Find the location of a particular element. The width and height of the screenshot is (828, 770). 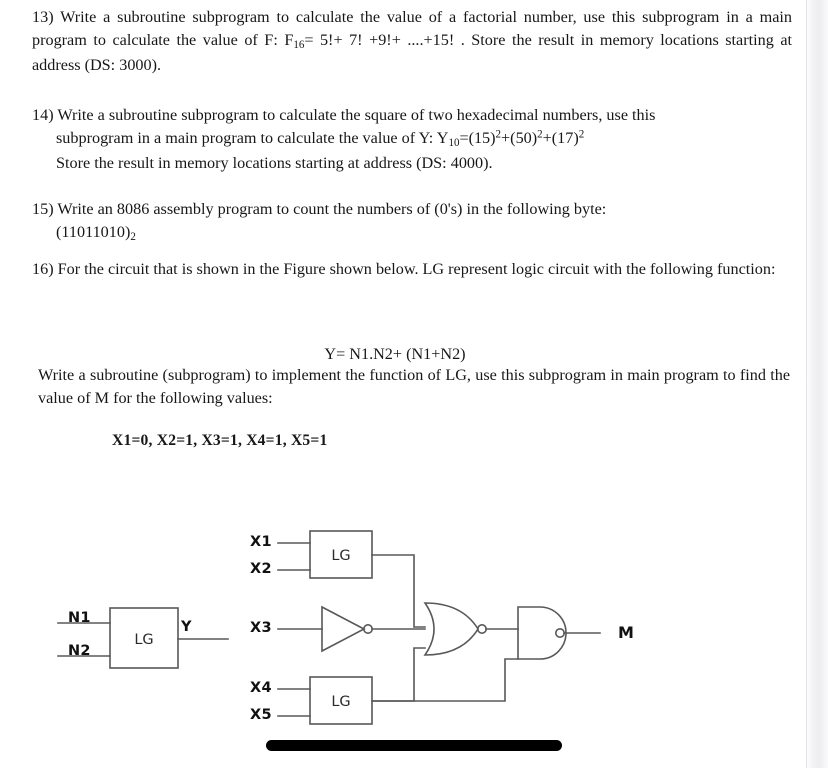

label-x1: X1 is located at coordinates (261, 542).